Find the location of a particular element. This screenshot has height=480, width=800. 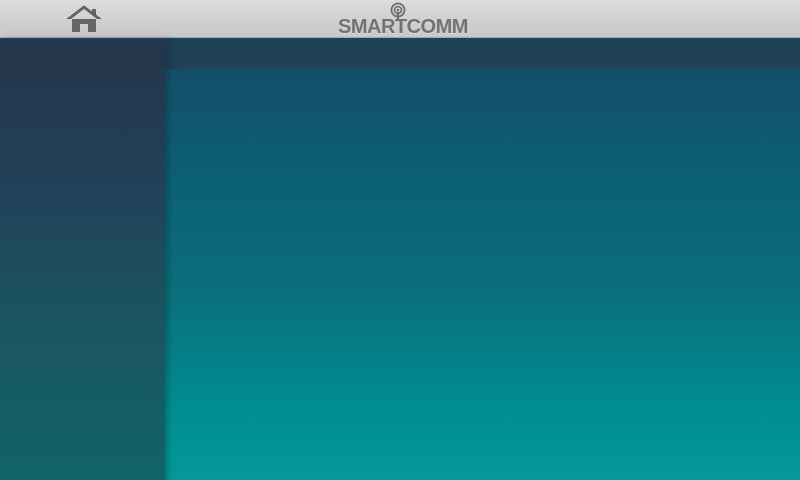

sidebar-header is located at coordinates (82, 54).